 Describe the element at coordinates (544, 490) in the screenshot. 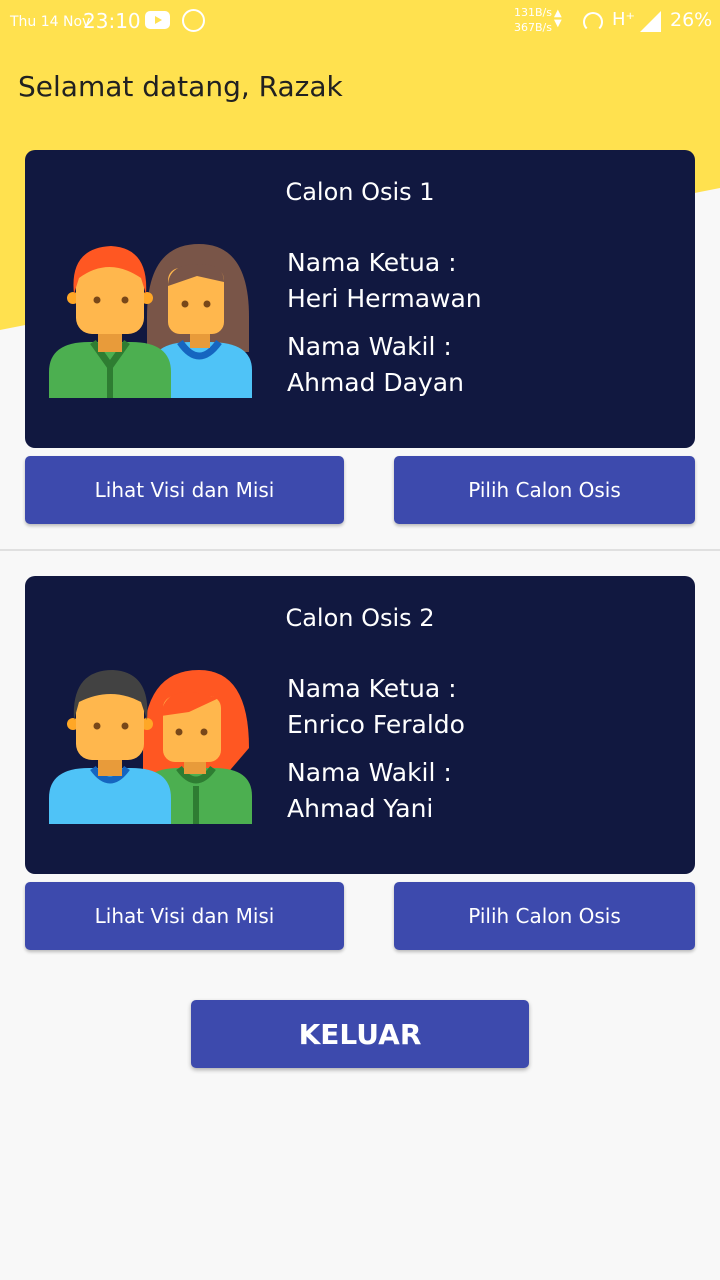

I see `choose-candidate-button-1: Pilih Calon Osis` at that location.